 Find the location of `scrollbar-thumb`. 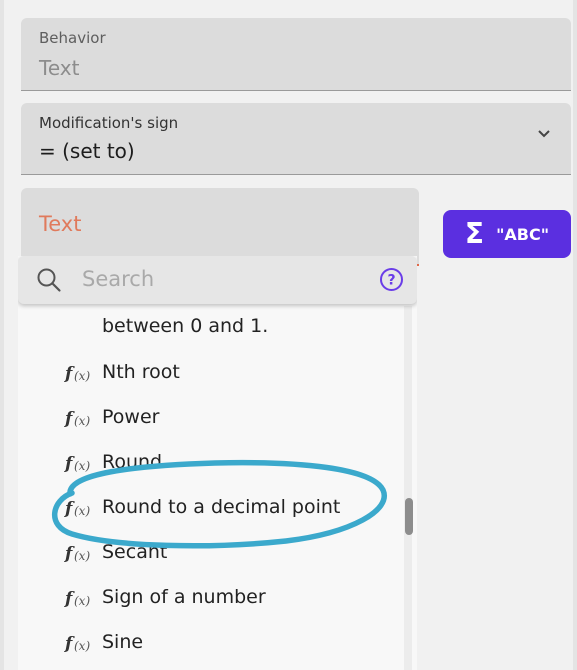

scrollbar-thumb is located at coordinates (409, 516).